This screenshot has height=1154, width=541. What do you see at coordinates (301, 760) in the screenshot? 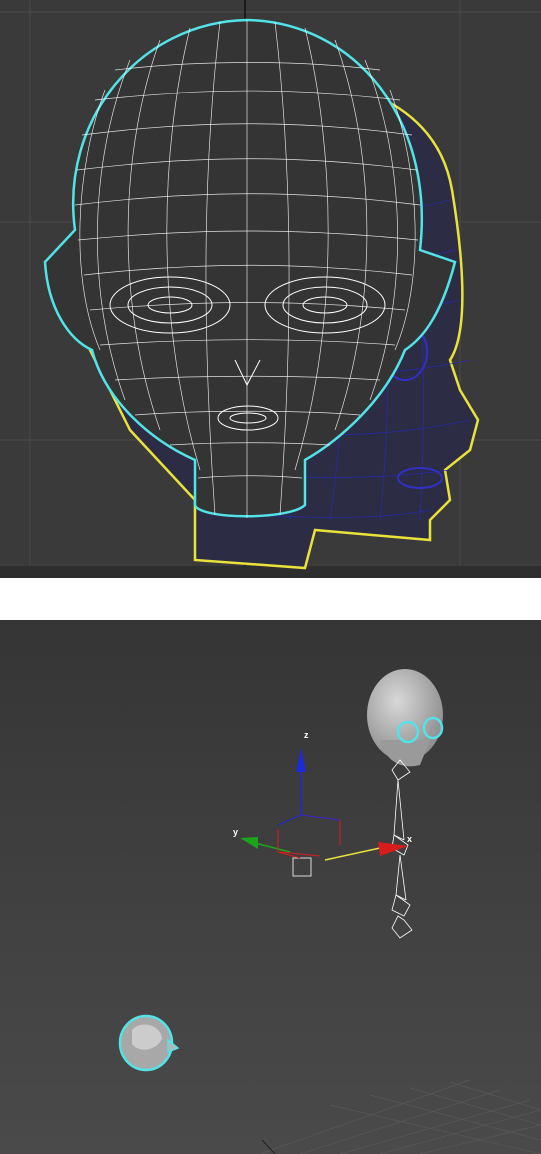
I see `gizmo-z-arrow` at bounding box center [301, 760].